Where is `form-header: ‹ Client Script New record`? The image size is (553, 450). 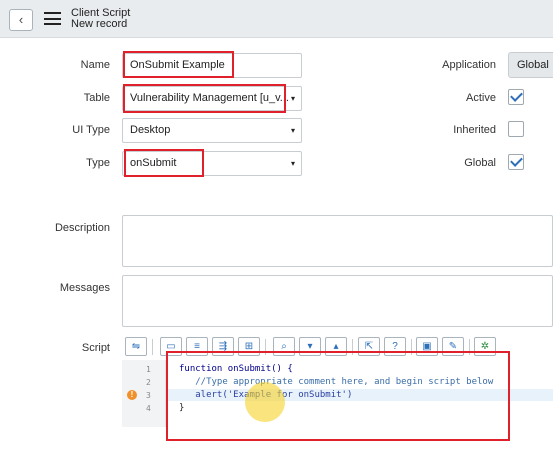 form-header: ‹ Client Script New record is located at coordinates (276, 19).